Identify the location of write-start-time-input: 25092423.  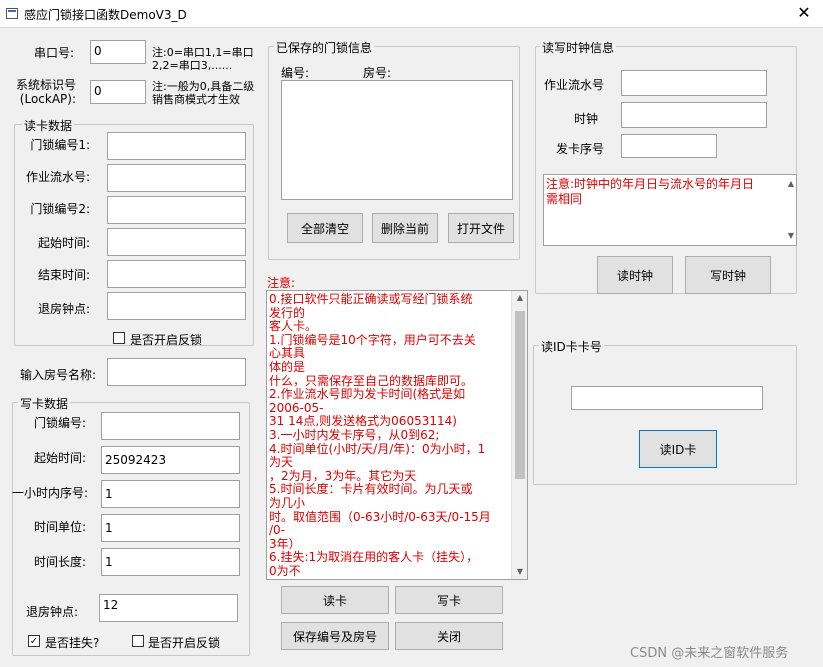
(170, 460).